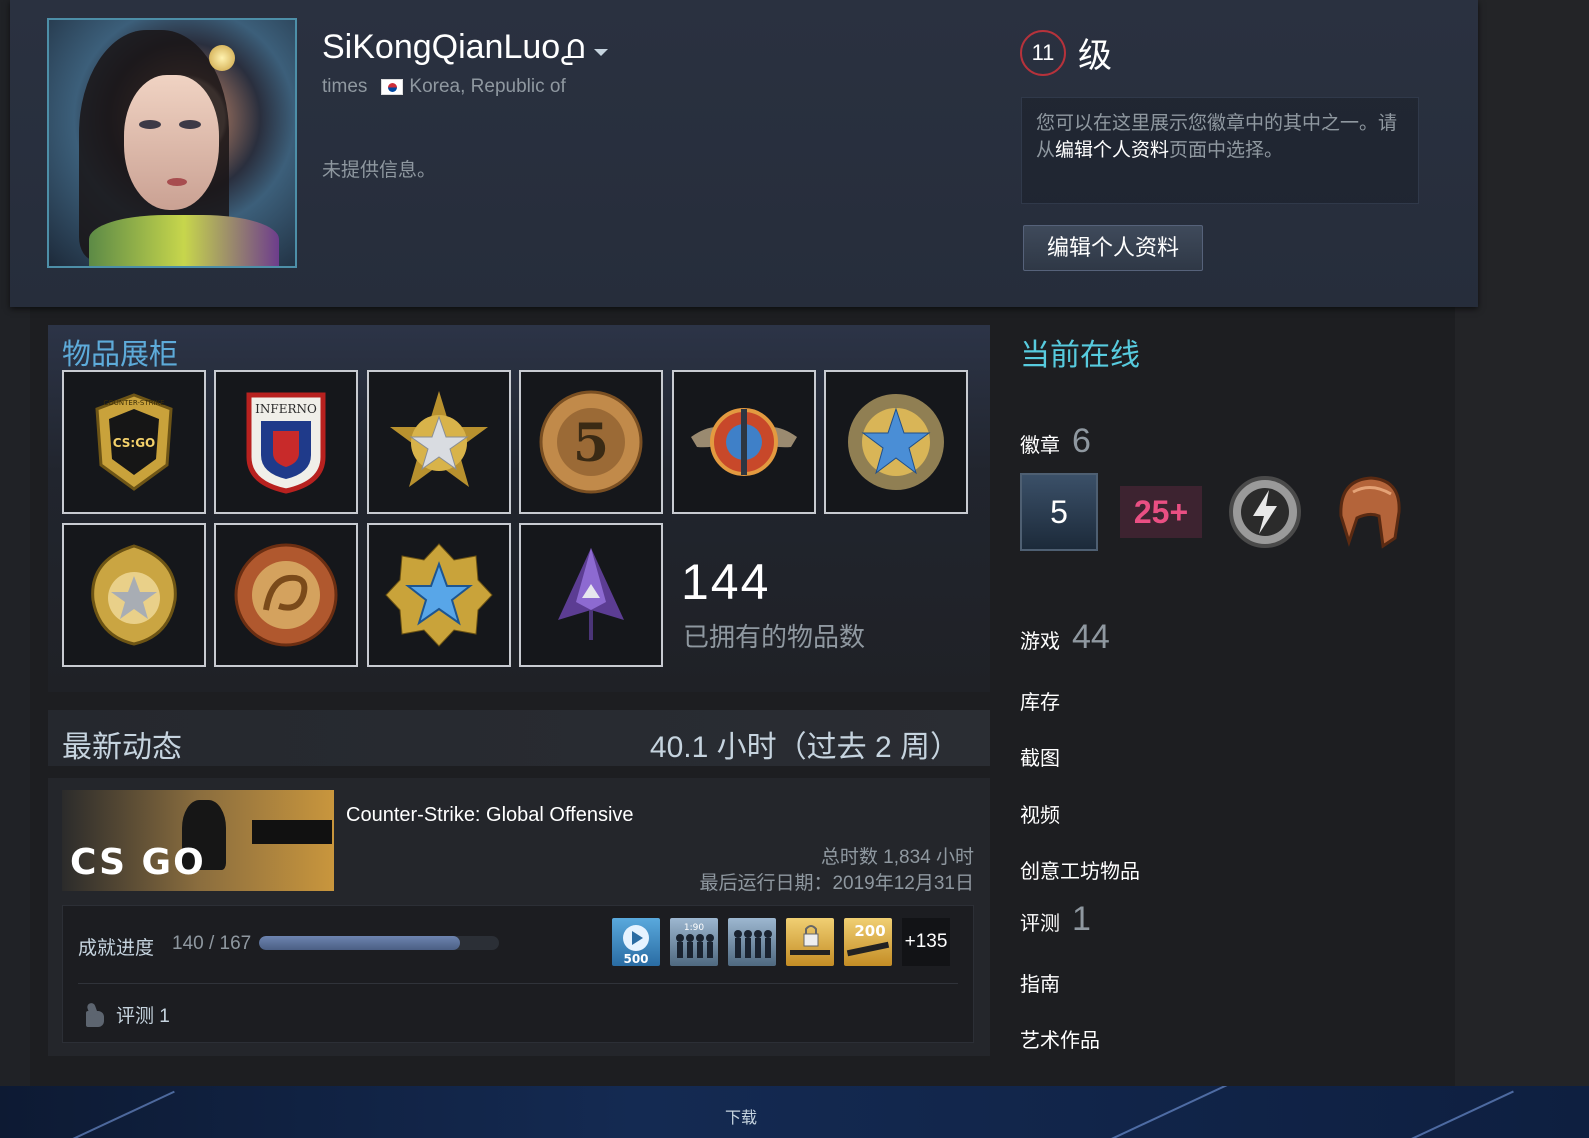 The width and height of the screenshot is (1589, 1138). I want to click on inventory-link: 库存, so click(1040, 700).